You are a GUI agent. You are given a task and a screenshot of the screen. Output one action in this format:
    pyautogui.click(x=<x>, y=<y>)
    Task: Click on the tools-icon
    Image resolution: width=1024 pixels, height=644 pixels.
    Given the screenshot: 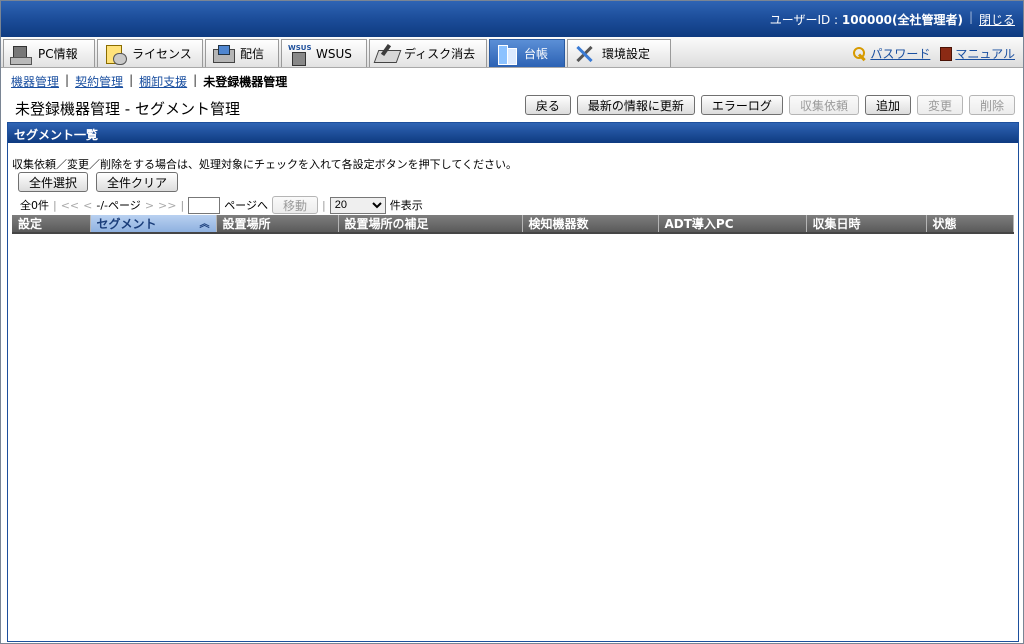 What is the action you would take?
    pyautogui.click(x=585, y=54)
    